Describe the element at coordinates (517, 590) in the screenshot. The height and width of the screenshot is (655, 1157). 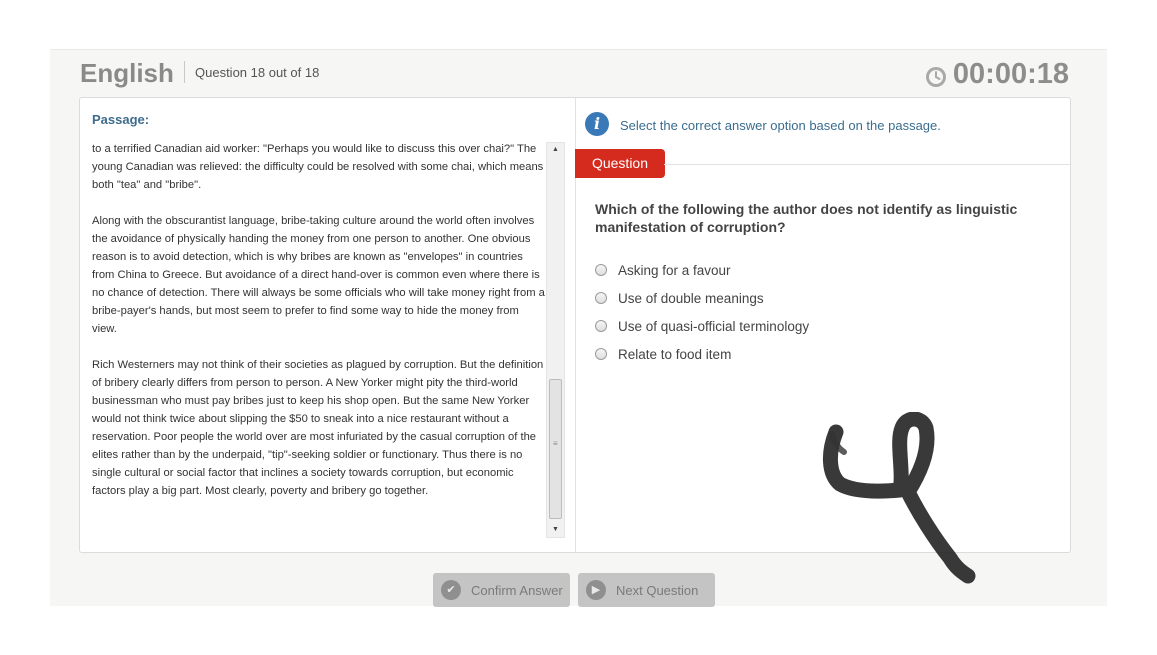
I see `confirm-answer-label: Confirm Answer` at that location.